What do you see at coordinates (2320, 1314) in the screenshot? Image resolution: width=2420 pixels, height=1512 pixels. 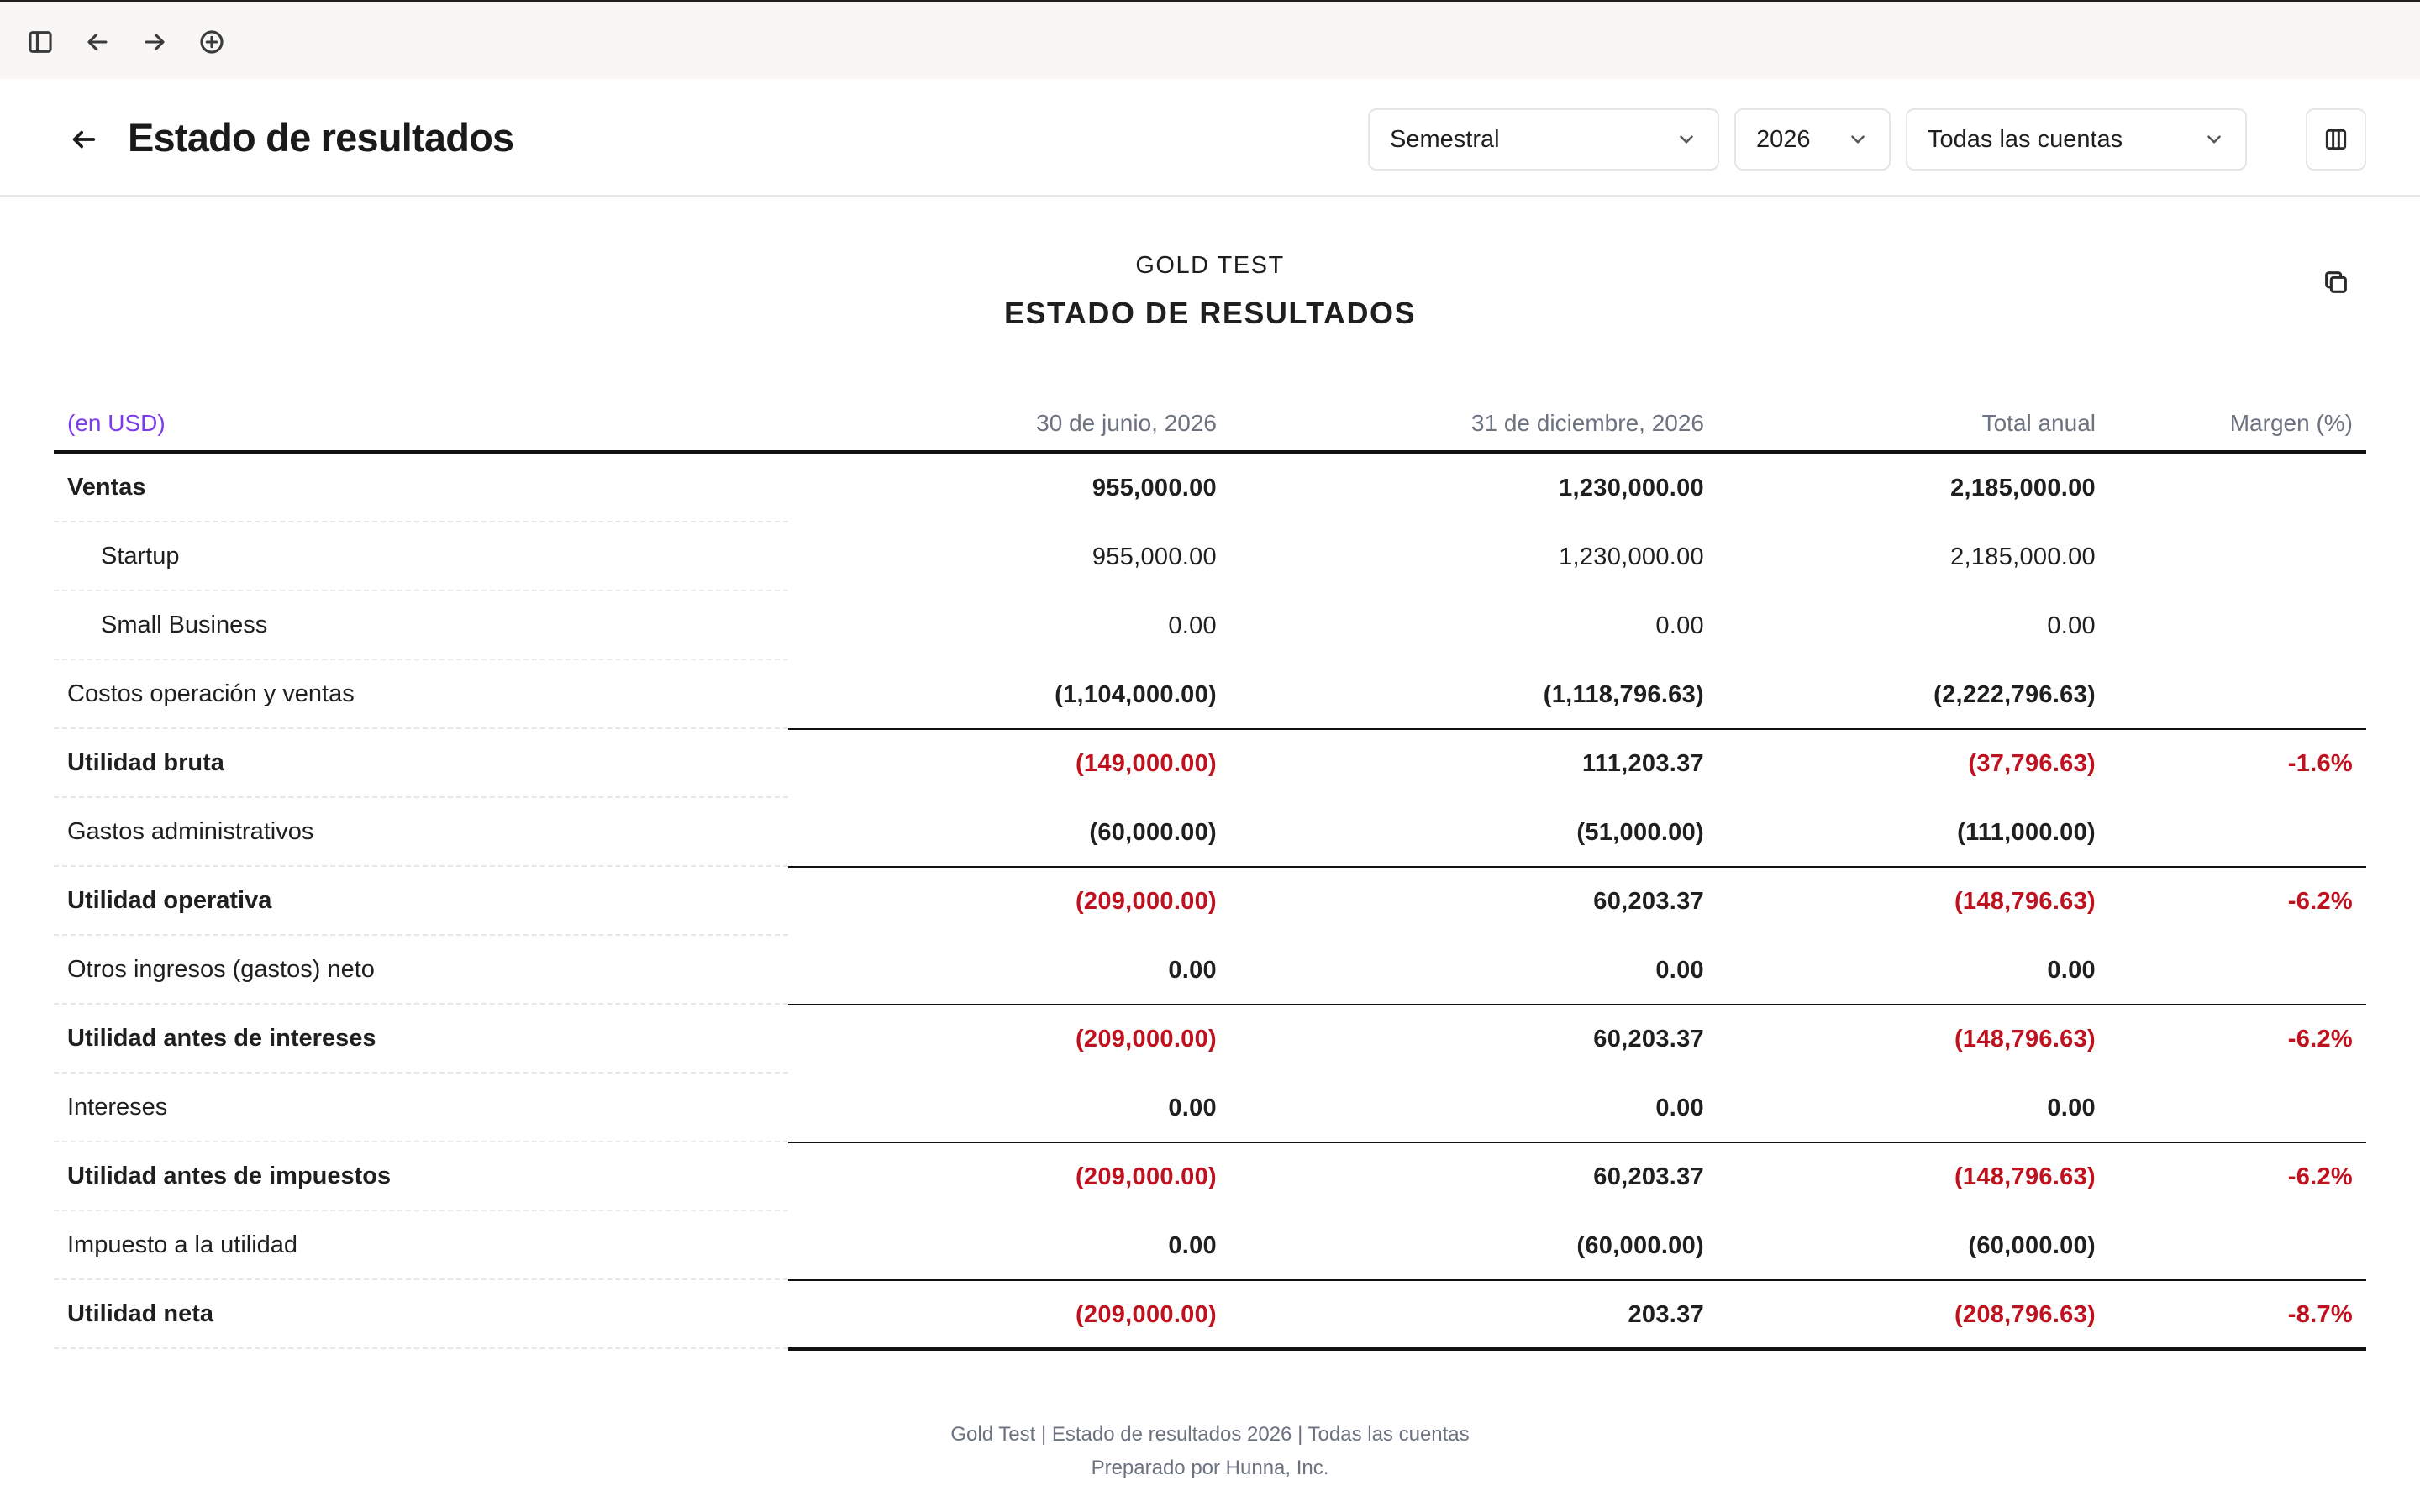 I see `cell-value: -8.7%` at bounding box center [2320, 1314].